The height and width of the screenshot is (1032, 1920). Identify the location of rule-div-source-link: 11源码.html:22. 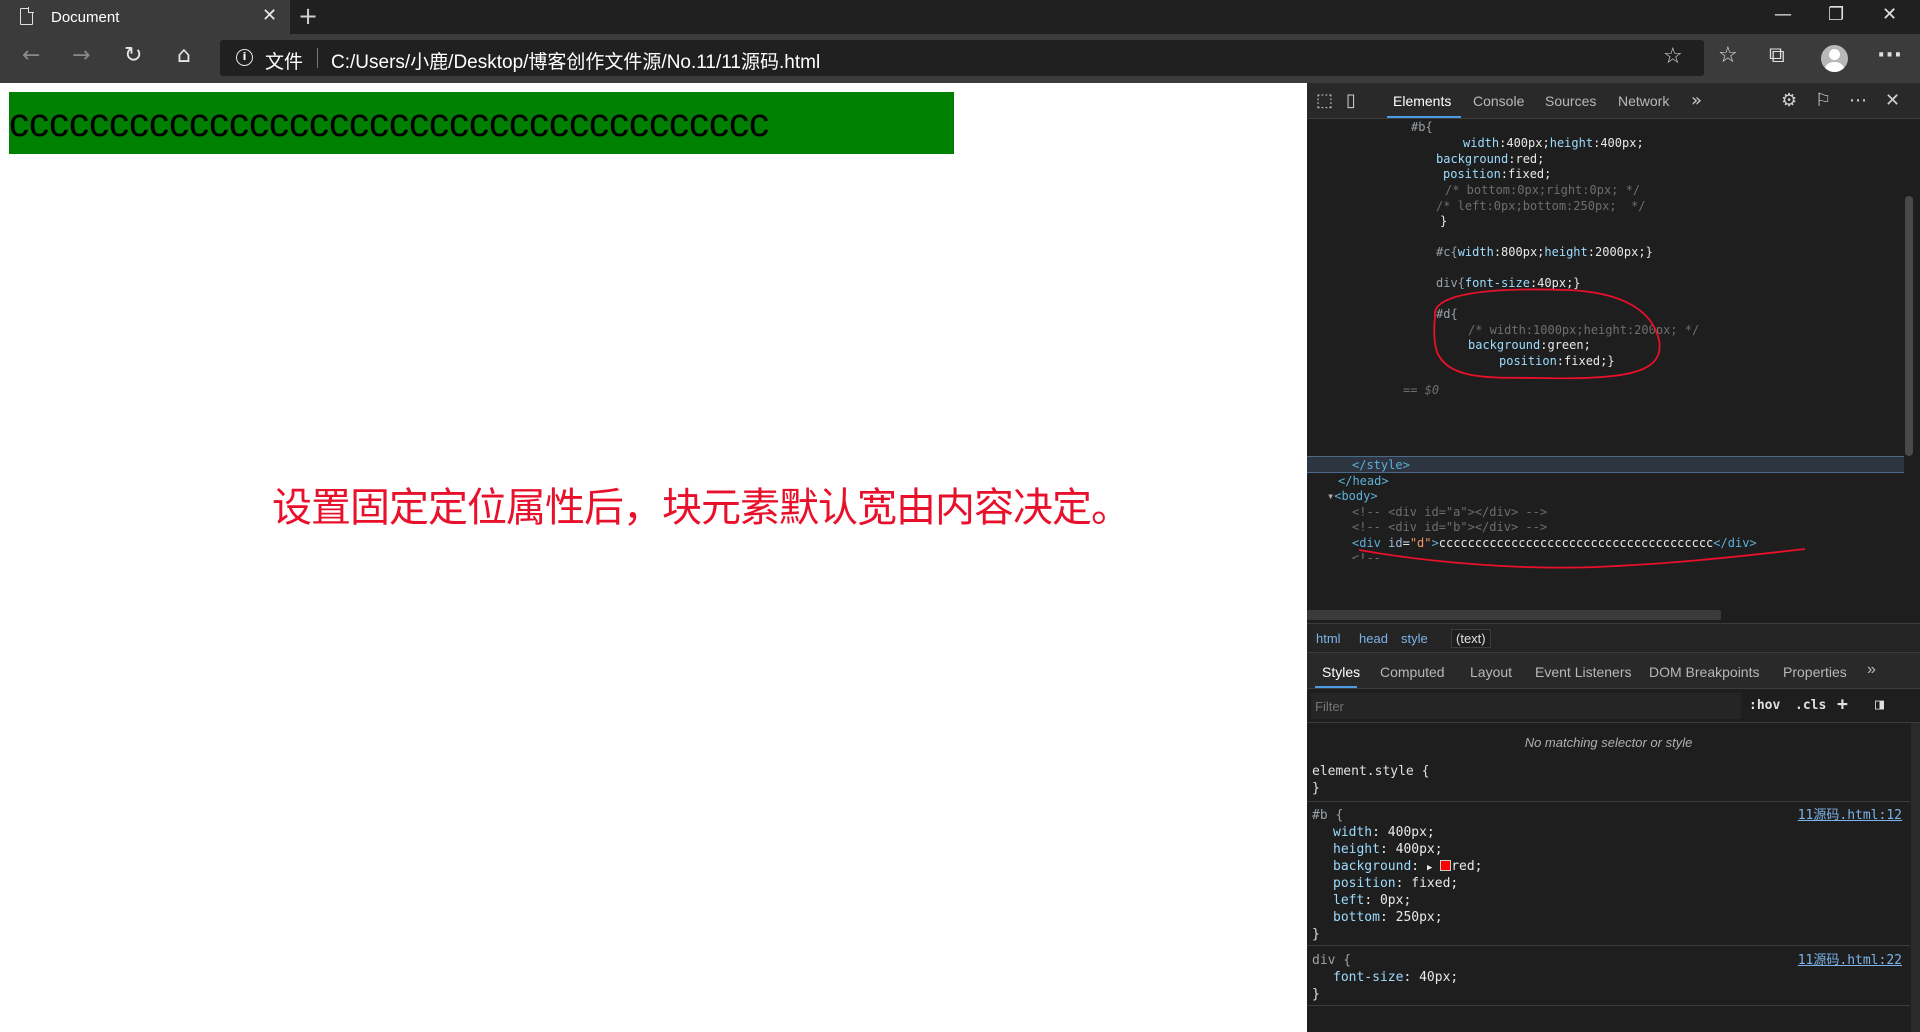
(1850, 960).